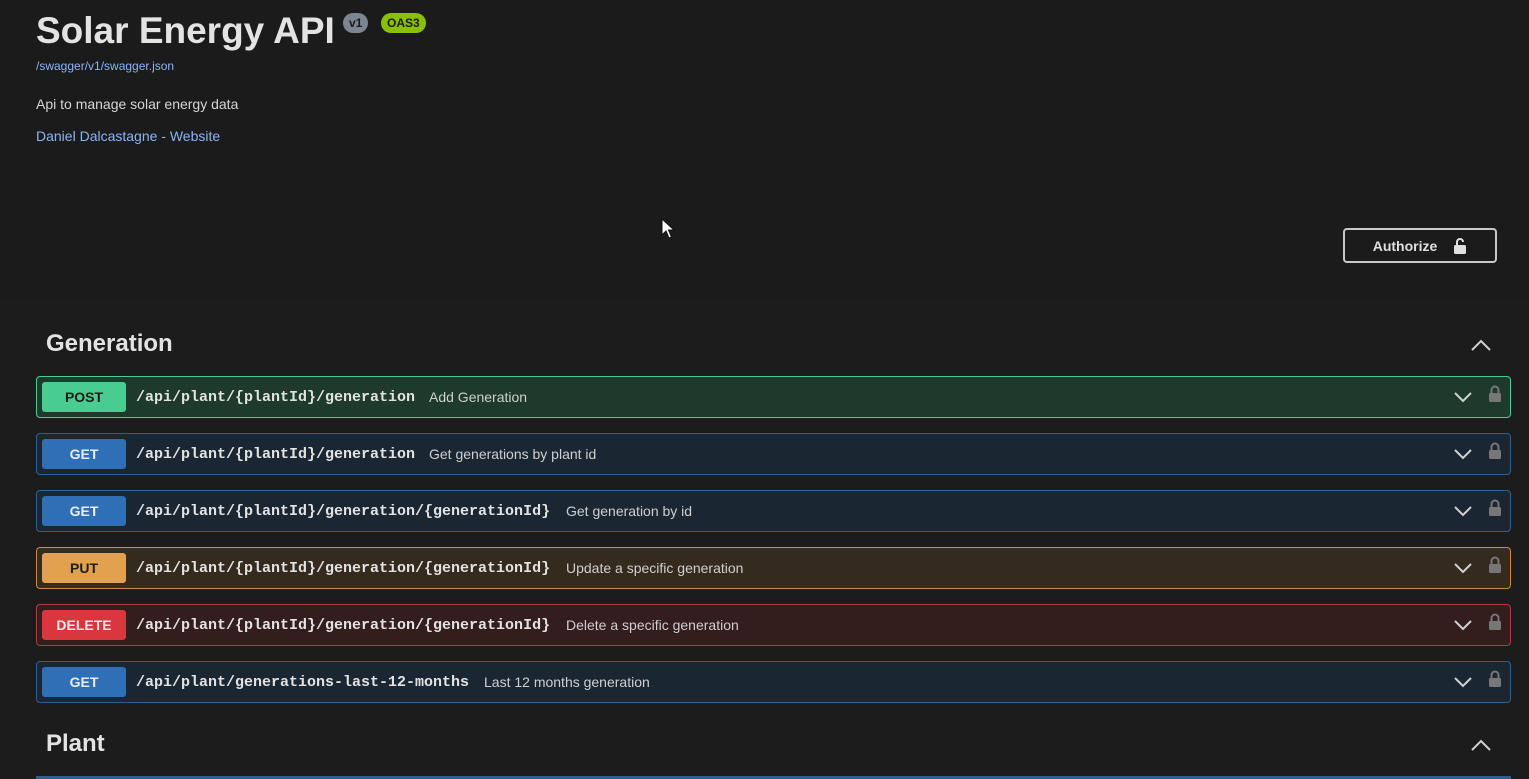 The image size is (1529, 779). What do you see at coordinates (629, 511) in the screenshot?
I see `operation-summary: Get generation by id` at bounding box center [629, 511].